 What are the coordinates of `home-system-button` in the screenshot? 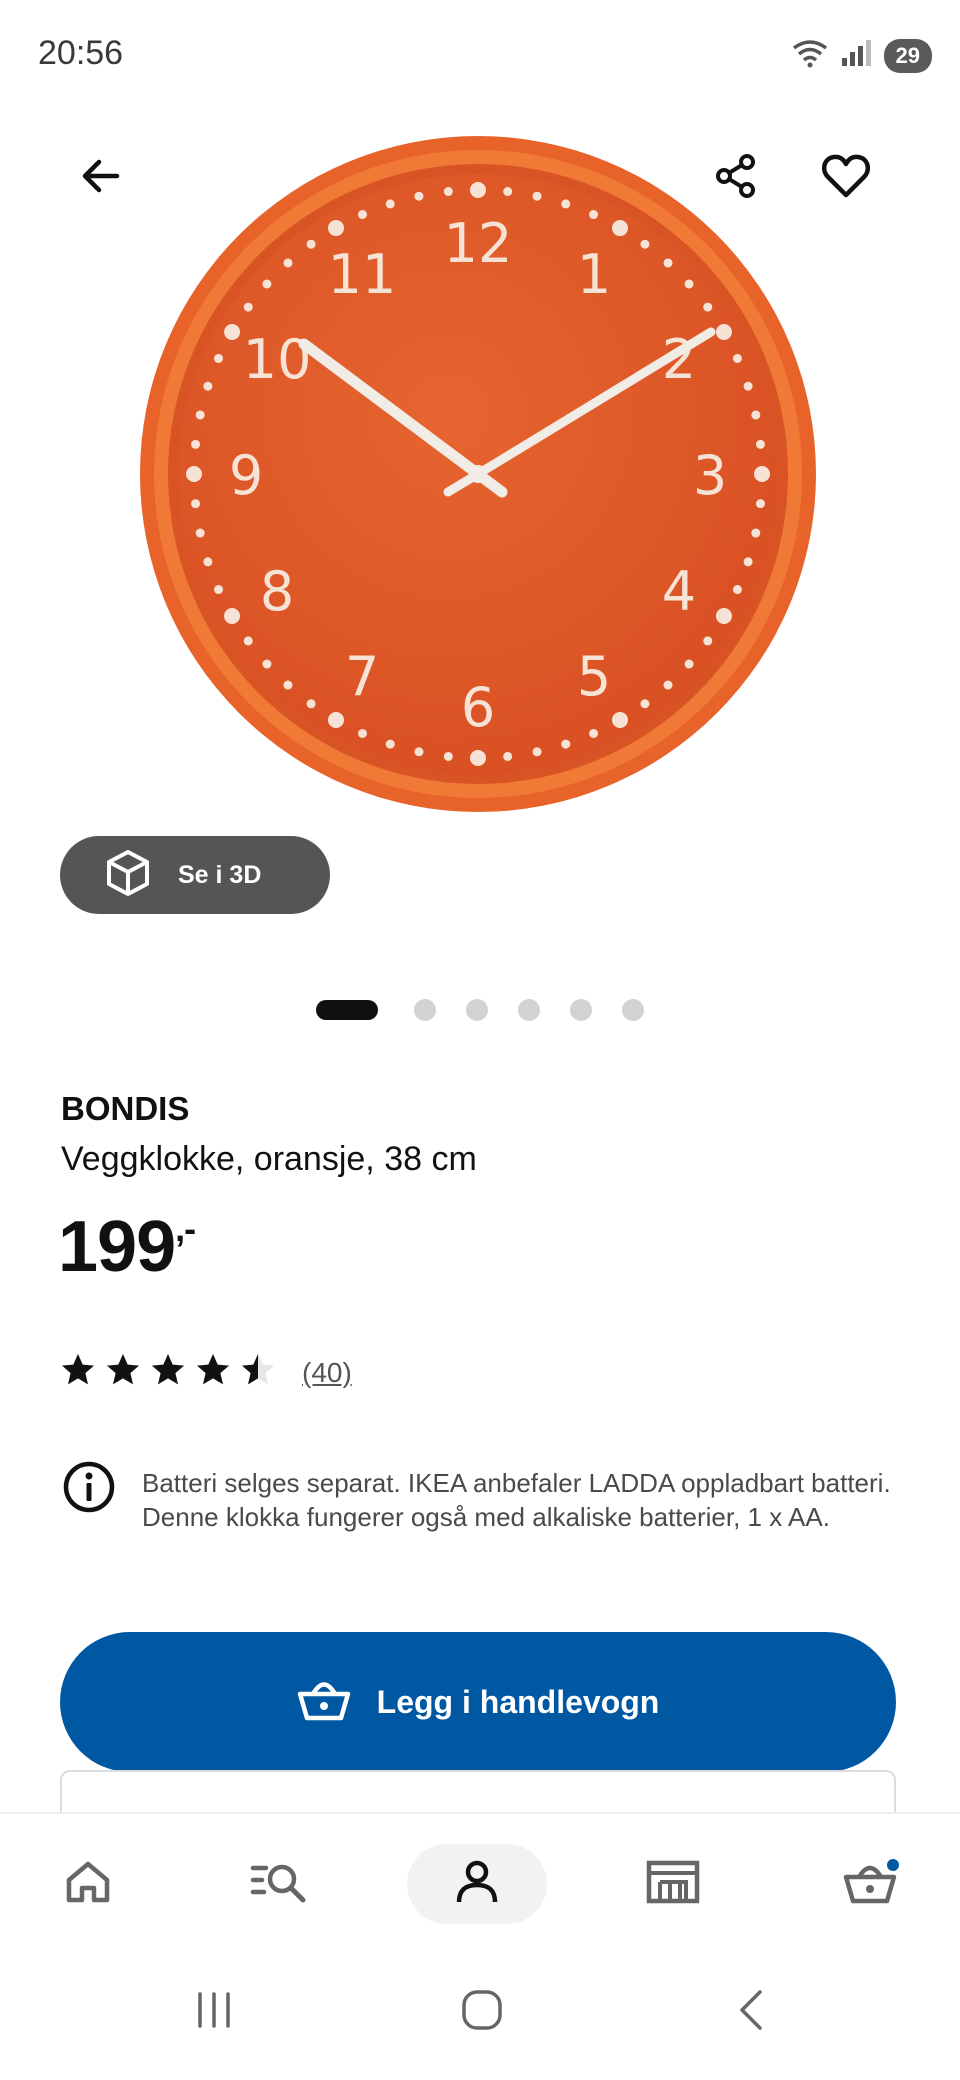 It's located at (482, 2012).